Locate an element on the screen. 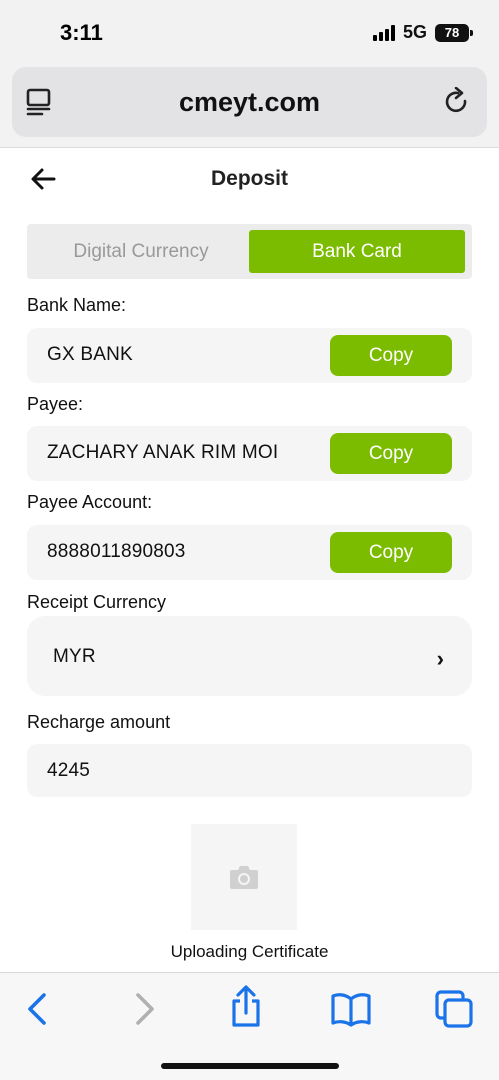 The height and width of the screenshot is (1080, 499). page-title: Deposit is located at coordinates (249, 178).